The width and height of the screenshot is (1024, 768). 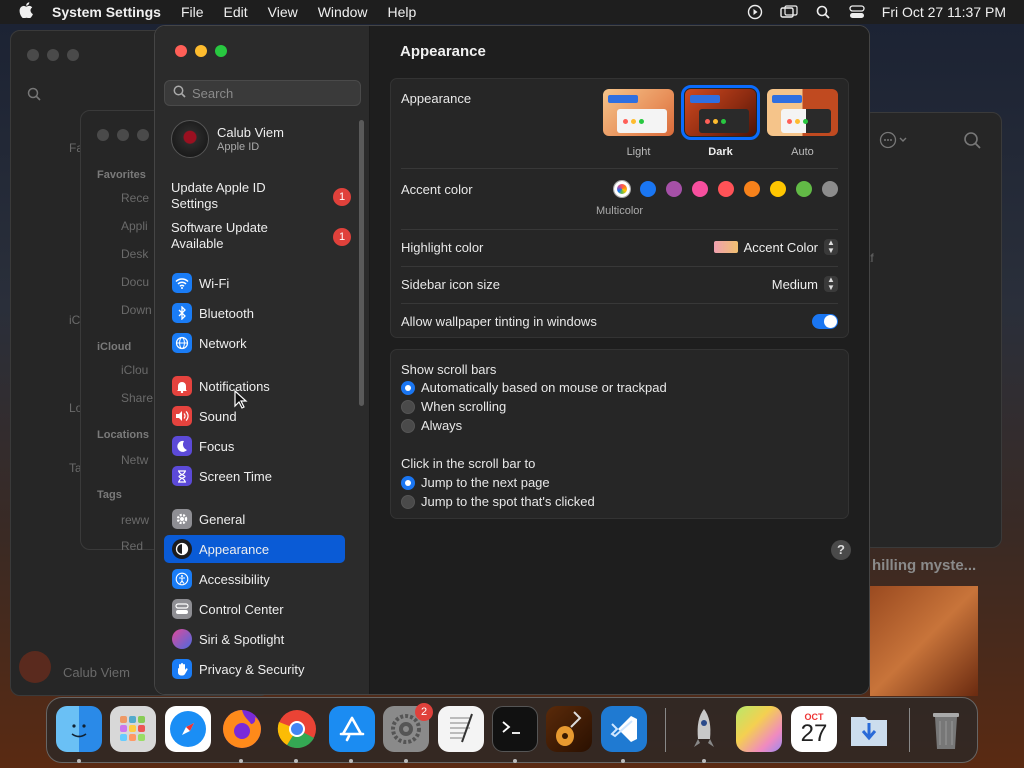 I want to click on scroll-option-always: Always, so click(x=431, y=425).